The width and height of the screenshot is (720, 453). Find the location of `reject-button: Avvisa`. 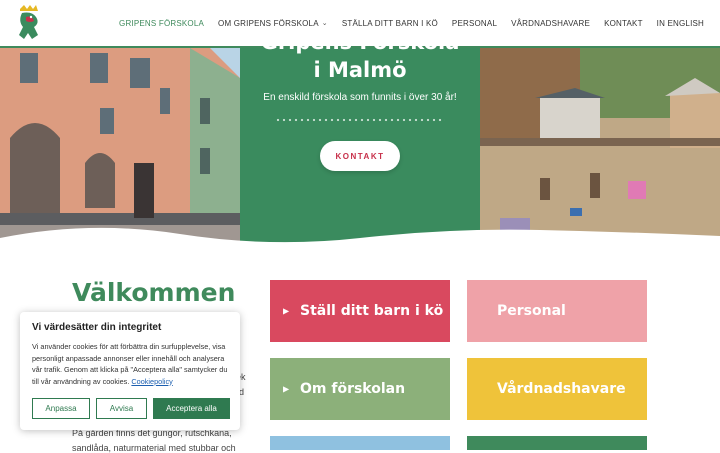

reject-button: Avvisa is located at coordinates (121, 408).